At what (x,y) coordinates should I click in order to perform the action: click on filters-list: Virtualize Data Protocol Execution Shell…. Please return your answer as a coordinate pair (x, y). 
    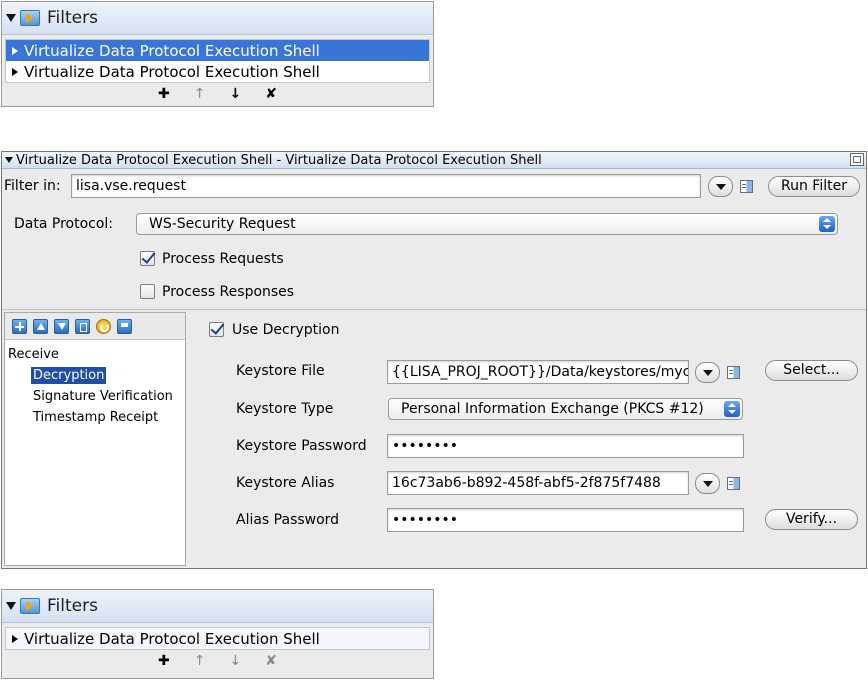
    Looking at the image, I should click on (217, 61).